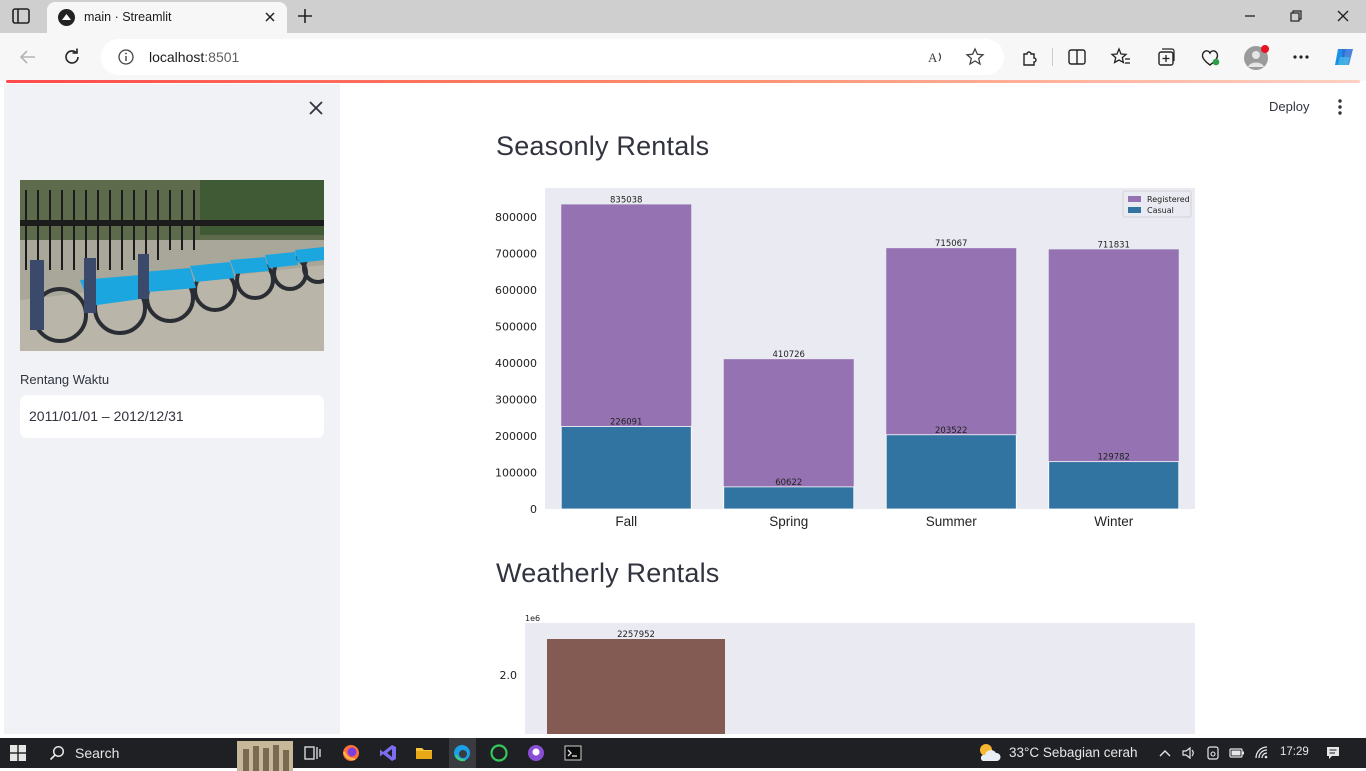 This screenshot has height=771, width=1366. I want to click on data-label-casual: 203522, so click(951, 431).